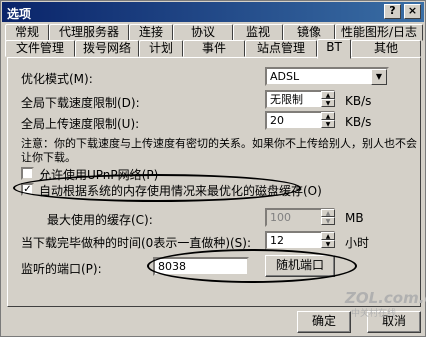 This screenshot has width=426, height=337. I want to click on watermark-logo: ZOL.com.cn, so click(385, 298).